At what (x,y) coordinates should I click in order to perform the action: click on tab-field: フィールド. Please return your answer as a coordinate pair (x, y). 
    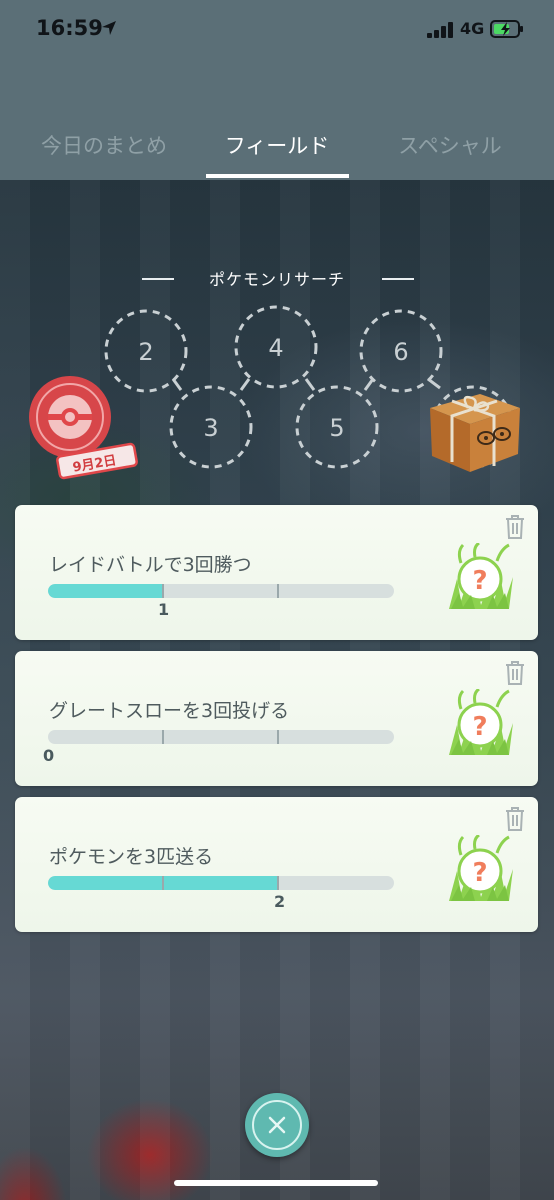
    Looking at the image, I should click on (277, 145).